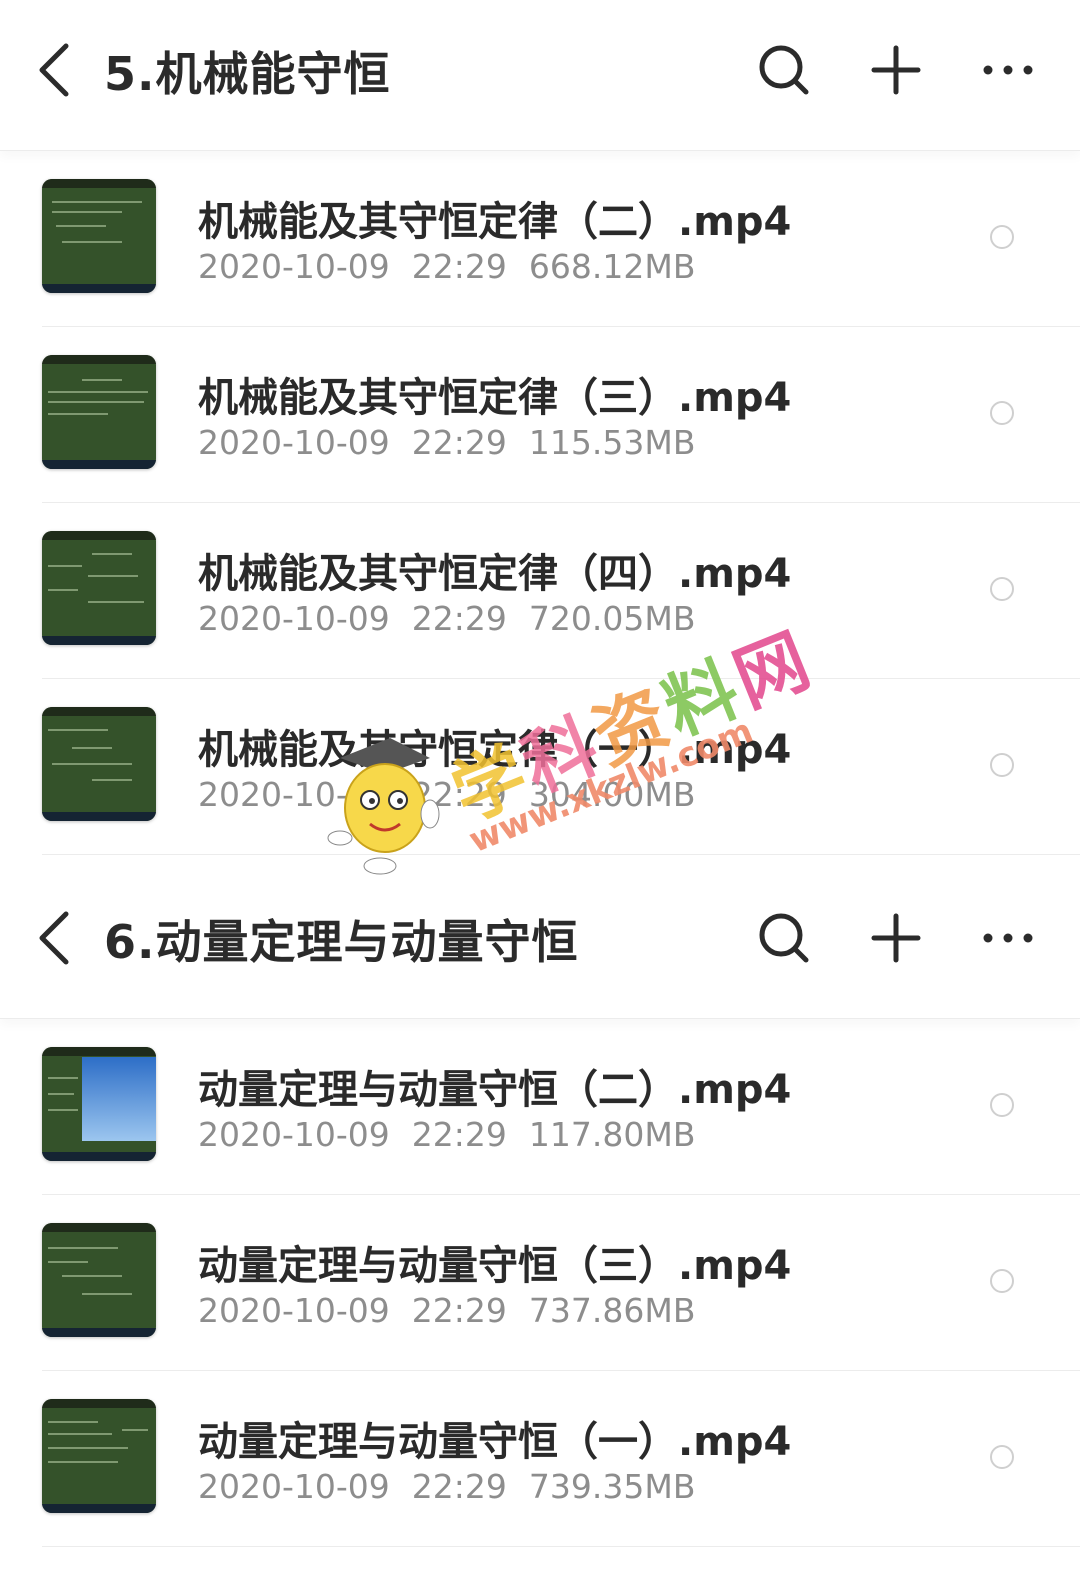 The width and height of the screenshot is (1080, 1596). What do you see at coordinates (495, 1090) in the screenshot?
I see `file-name: 动量定理与动量守恒（二）.mp4` at bounding box center [495, 1090].